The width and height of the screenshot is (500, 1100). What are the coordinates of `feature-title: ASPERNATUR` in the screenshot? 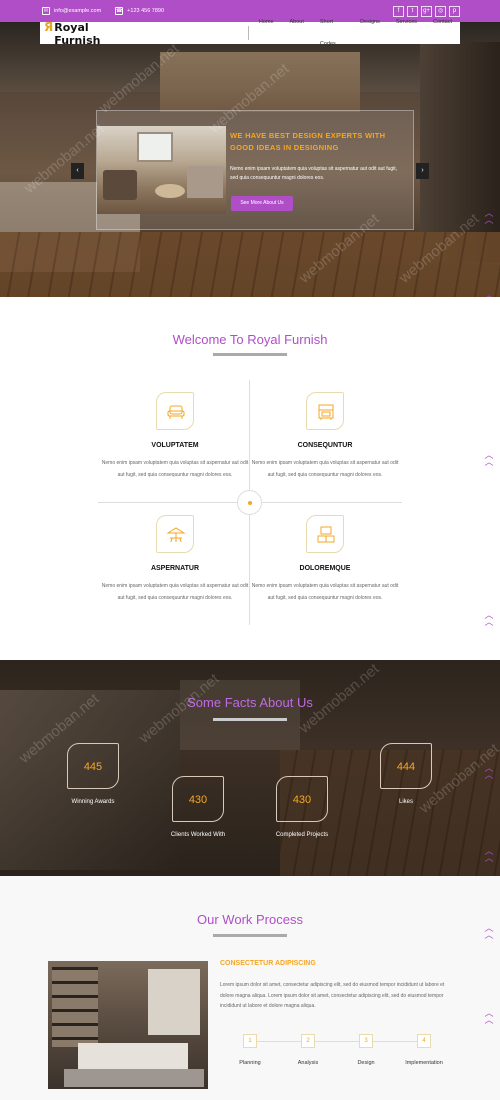 It's located at (175, 568).